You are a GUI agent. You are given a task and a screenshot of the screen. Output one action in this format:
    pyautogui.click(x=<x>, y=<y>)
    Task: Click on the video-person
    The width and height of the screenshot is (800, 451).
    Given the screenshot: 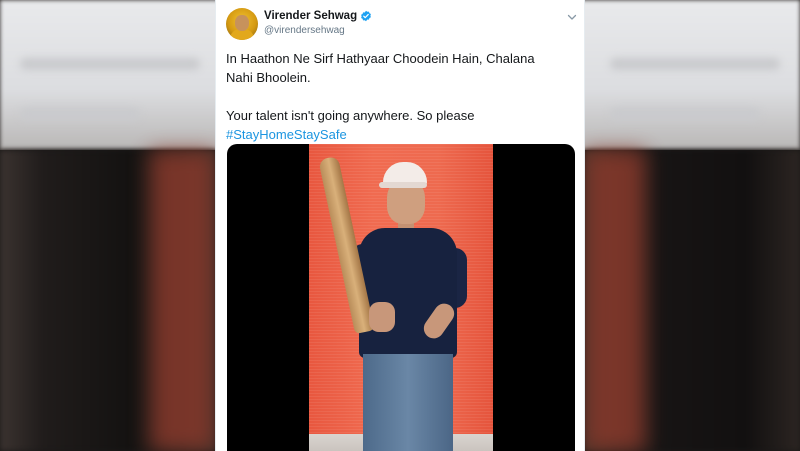 What is the action you would take?
    pyautogui.click(x=397, y=303)
    